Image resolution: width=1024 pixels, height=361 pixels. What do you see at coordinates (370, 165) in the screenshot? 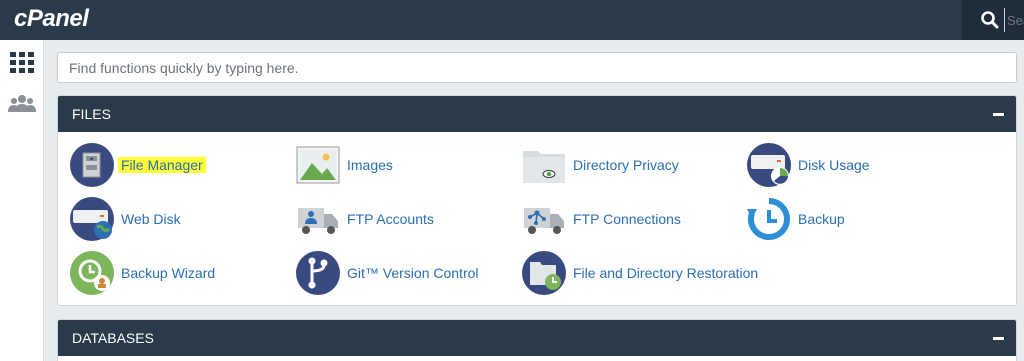
I see `item-label: Images` at bounding box center [370, 165].